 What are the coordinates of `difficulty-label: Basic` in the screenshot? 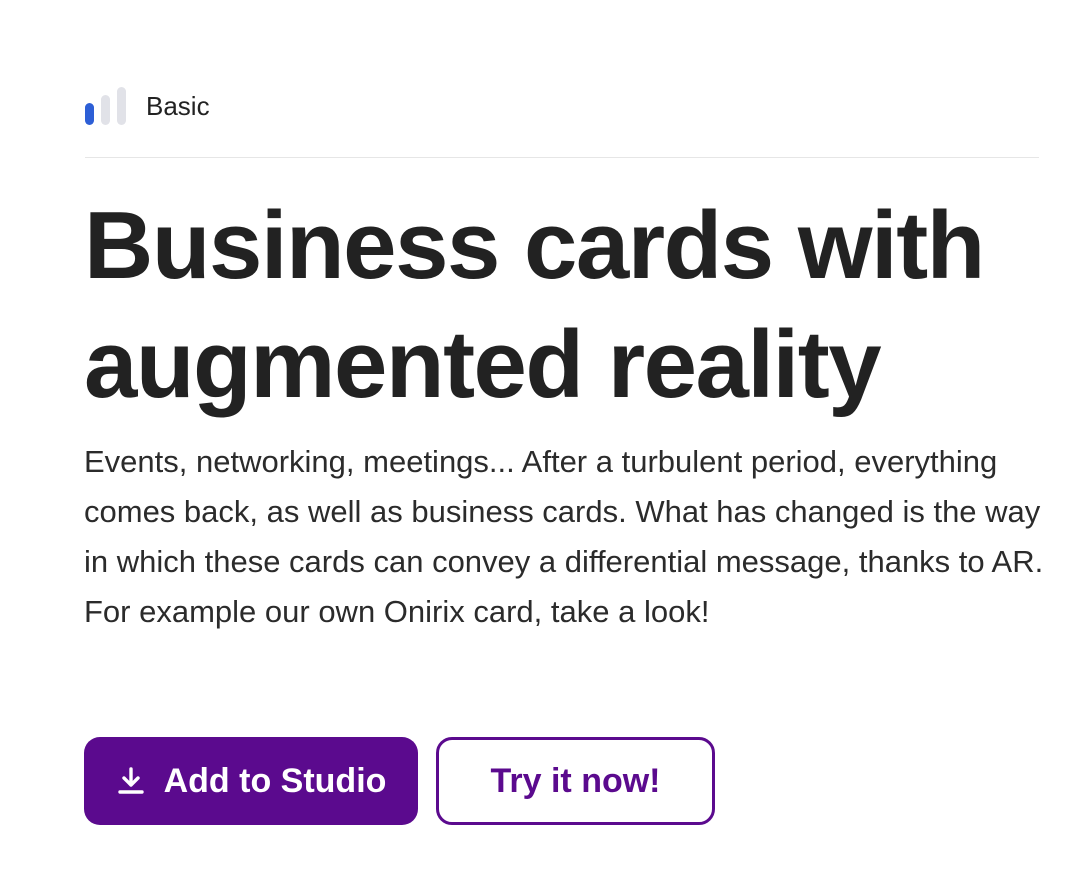 It's located at (178, 106).